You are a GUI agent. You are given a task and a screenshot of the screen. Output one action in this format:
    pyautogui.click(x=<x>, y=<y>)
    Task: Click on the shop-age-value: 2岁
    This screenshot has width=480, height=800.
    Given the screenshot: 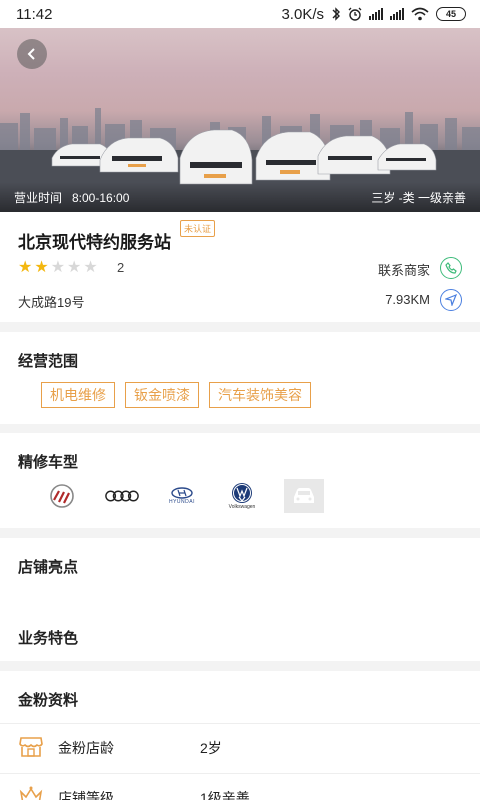 What is the action you would take?
    pyautogui.click(x=211, y=748)
    